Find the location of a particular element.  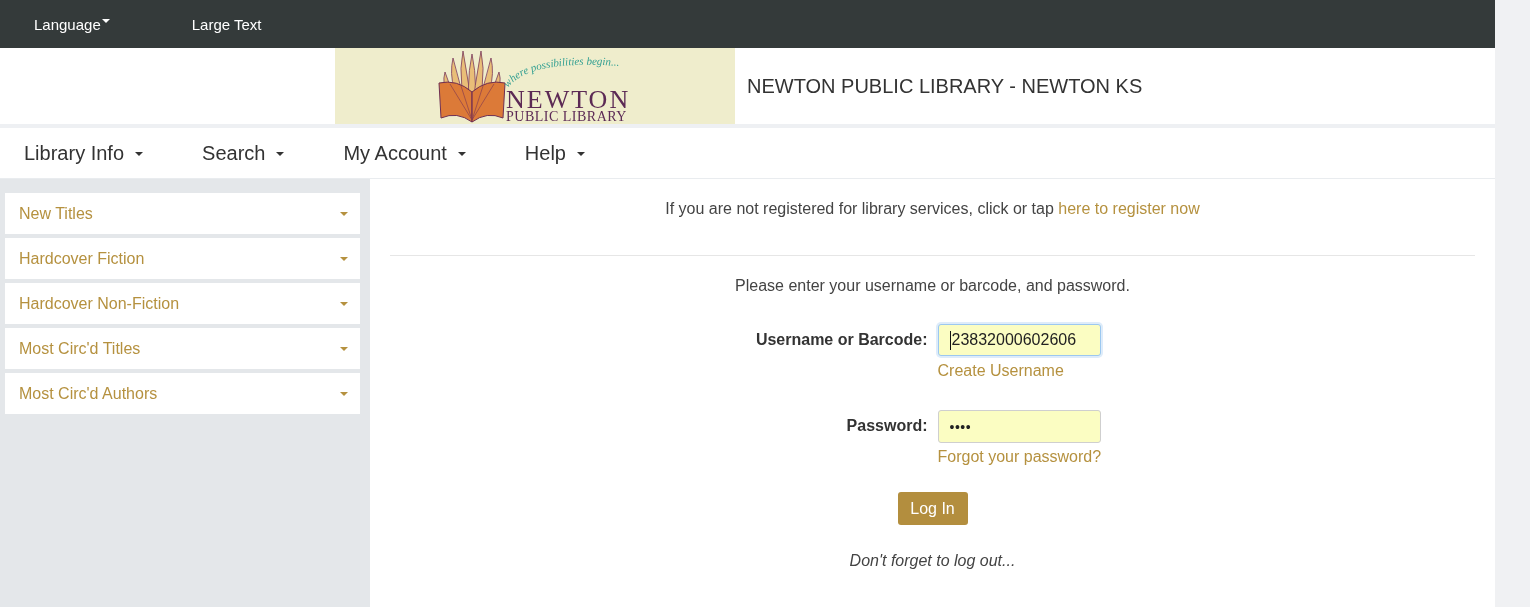

register-prompt: If you are not registered for library services, click or tap here to register now is located at coordinates (932, 209).